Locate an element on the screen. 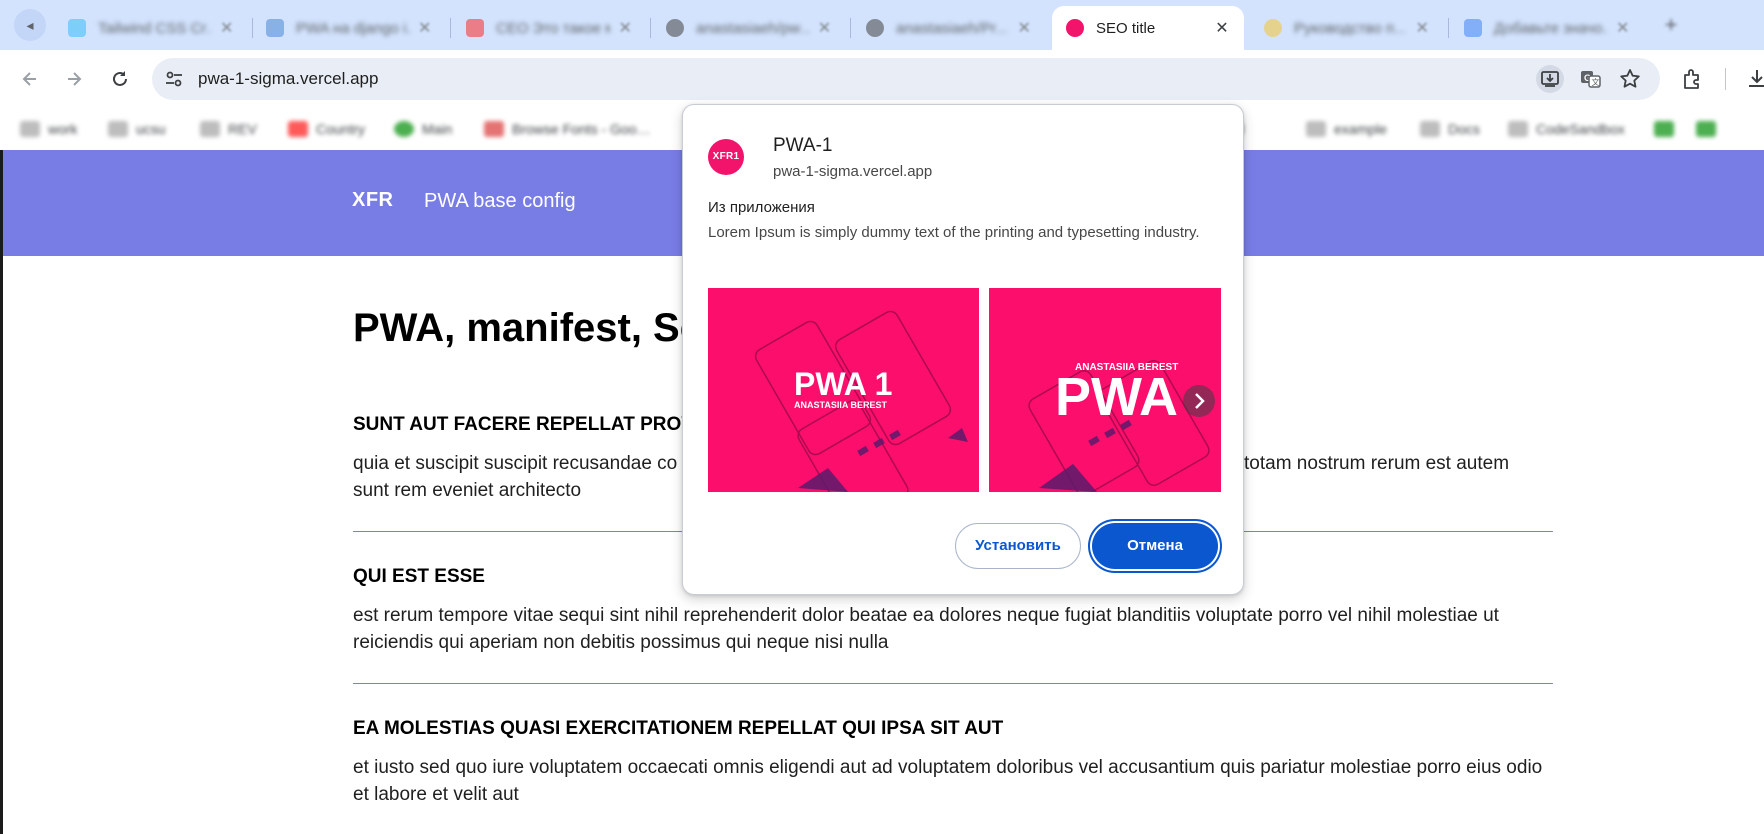 This screenshot has width=1764, height=834. guide-favicon-icon is located at coordinates (1273, 28).